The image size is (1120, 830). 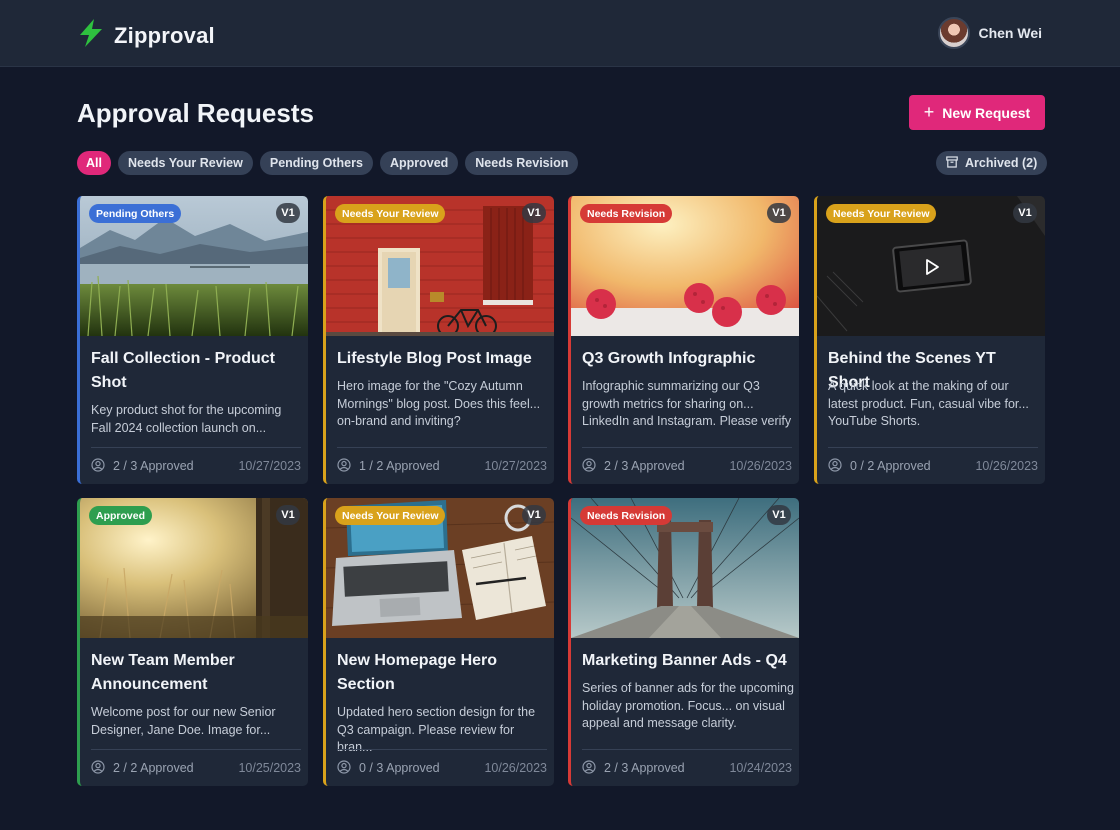 What do you see at coordinates (931, 266) in the screenshot?
I see `play-icon` at bounding box center [931, 266].